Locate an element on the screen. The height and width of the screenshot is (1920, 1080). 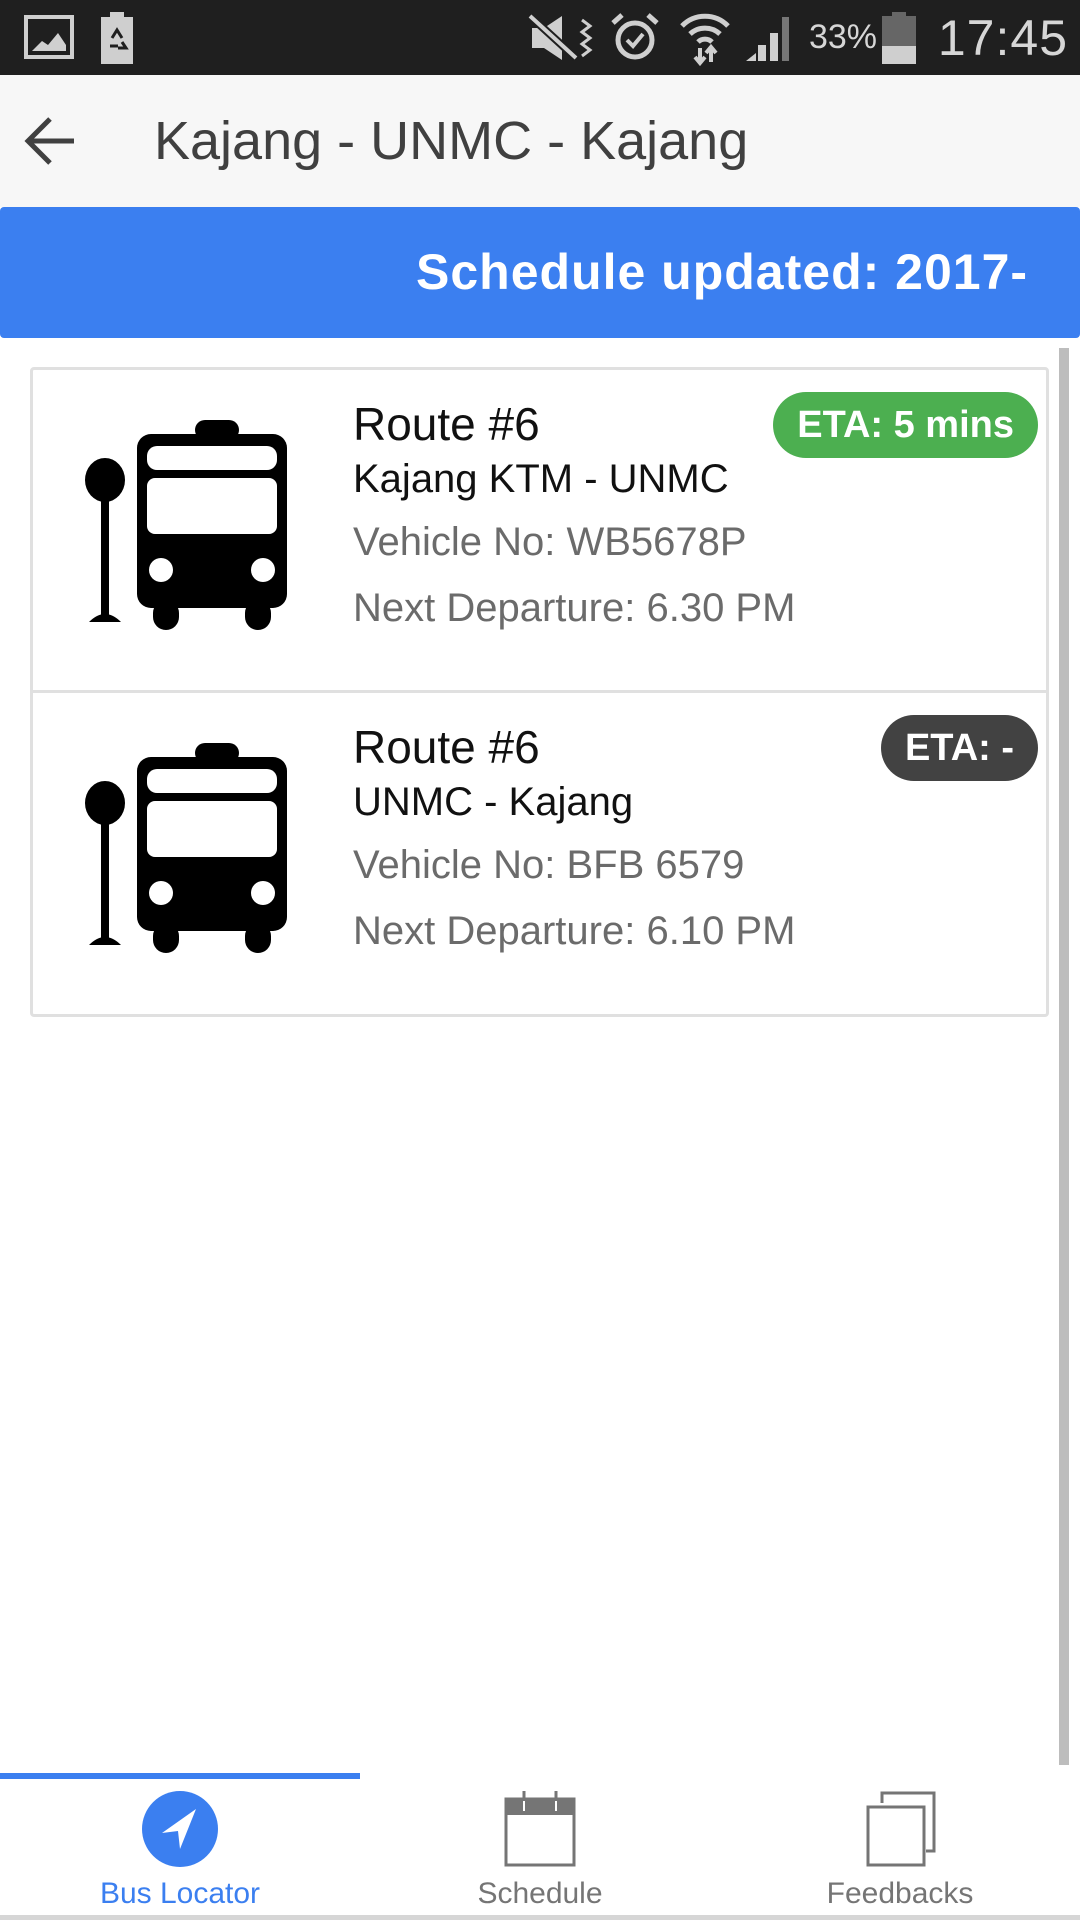
tab-schedule: Schedule is located at coordinates (540, 1846).